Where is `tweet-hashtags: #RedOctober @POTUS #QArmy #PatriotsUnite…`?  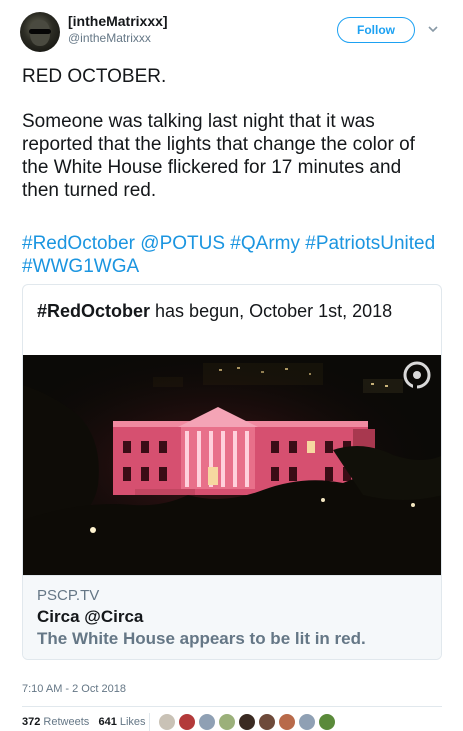 tweet-hashtags: #RedOctober @POTUS #QArmy #PatriotsUnite… is located at coordinates (232, 255).